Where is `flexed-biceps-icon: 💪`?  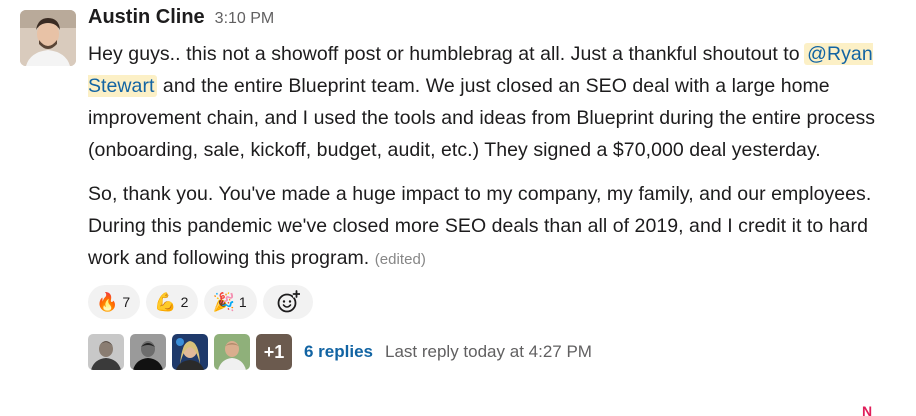
flexed-biceps-icon: 💪 is located at coordinates (165, 302).